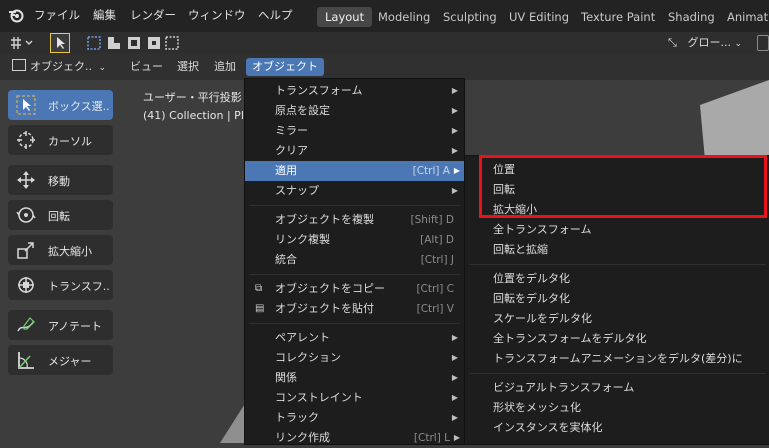 This screenshot has width=769, height=448. I want to click on tool-cursor: カーソル, so click(60, 140).